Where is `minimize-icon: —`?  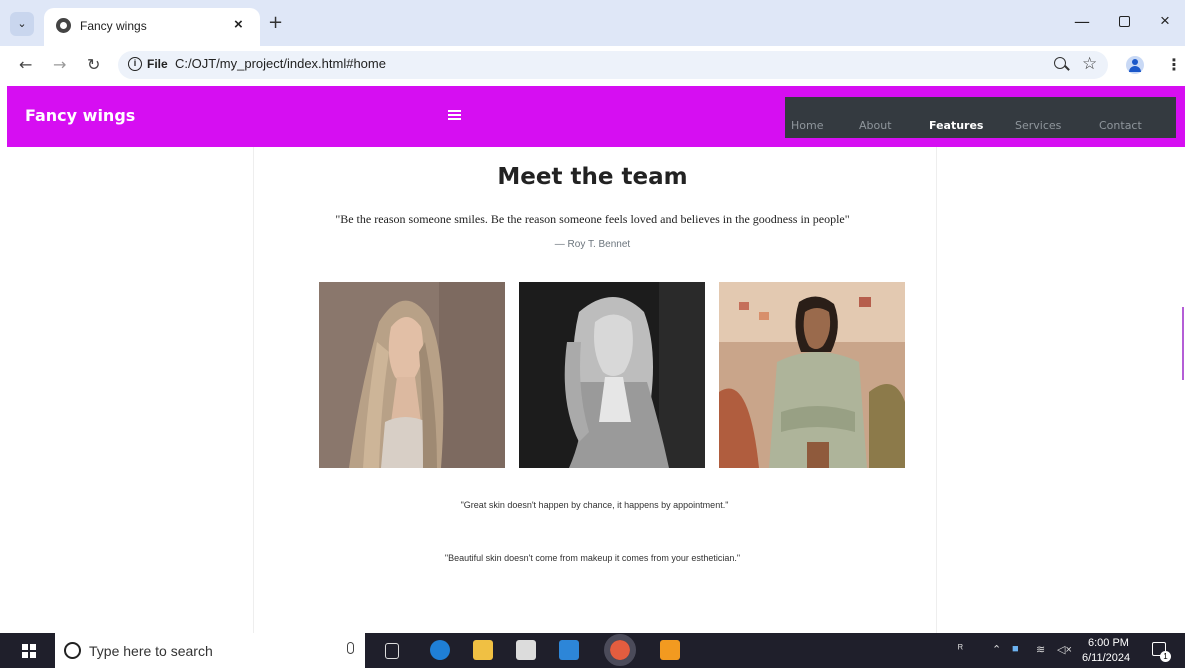
minimize-icon: — is located at coordinates (1082, 21).